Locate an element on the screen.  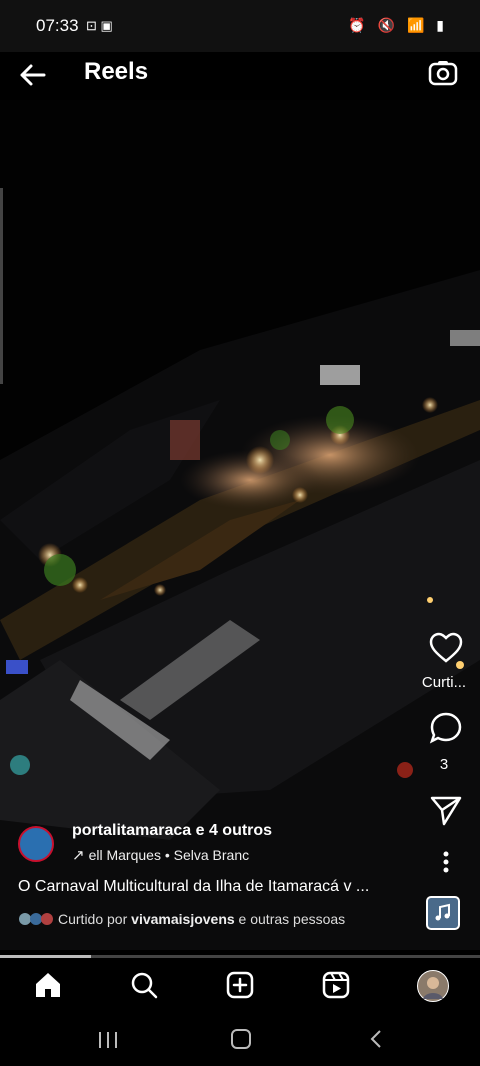
home-icon is located at coordinates (48, 985).